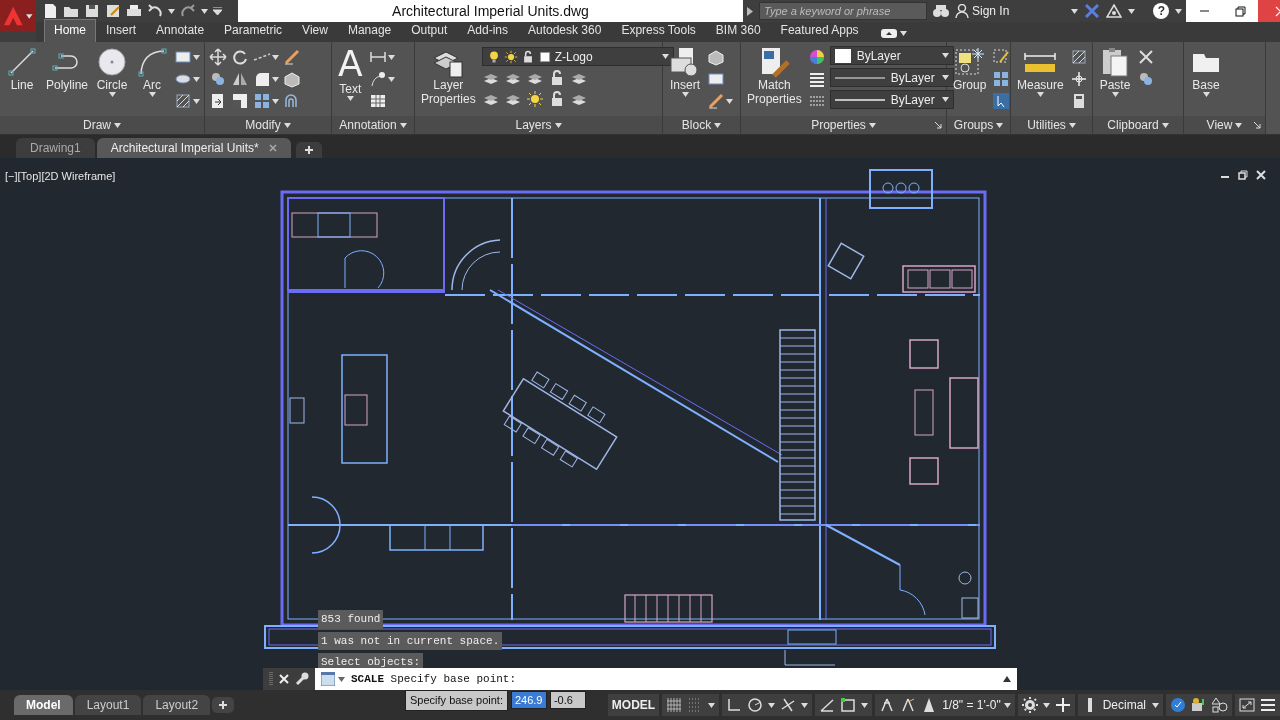 This screenshot has height=720, width=1280. What do you see at coordinates (22, 69) in the screenshot?
I see `tool-button: Line` at bounding box center [22, 69].